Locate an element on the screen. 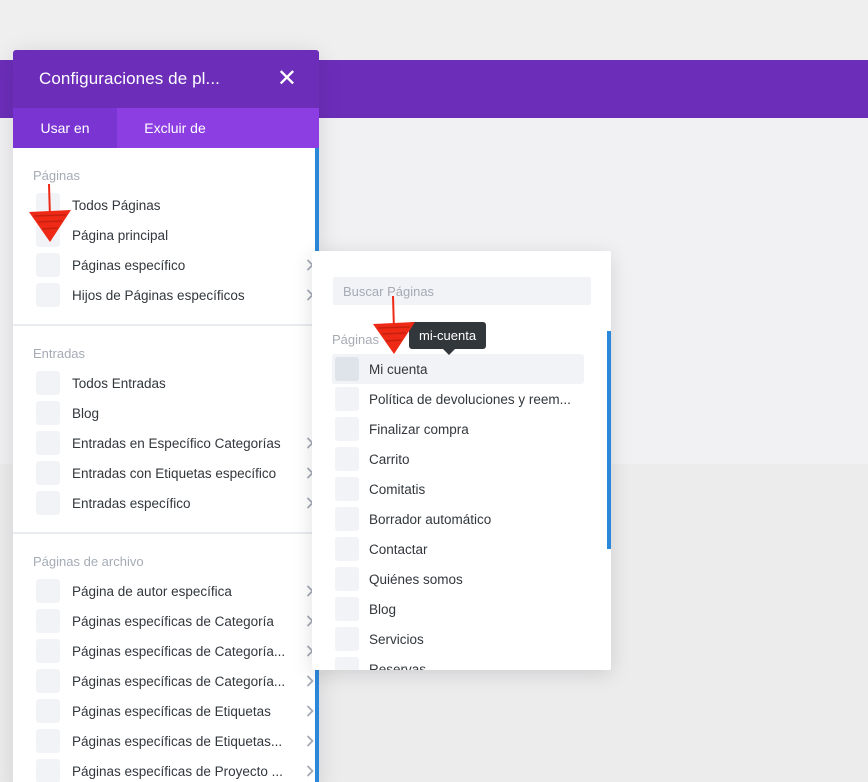 The height and width of the screenshot is (782, 868). page-option: Blog is located at coordinates (458, 609).